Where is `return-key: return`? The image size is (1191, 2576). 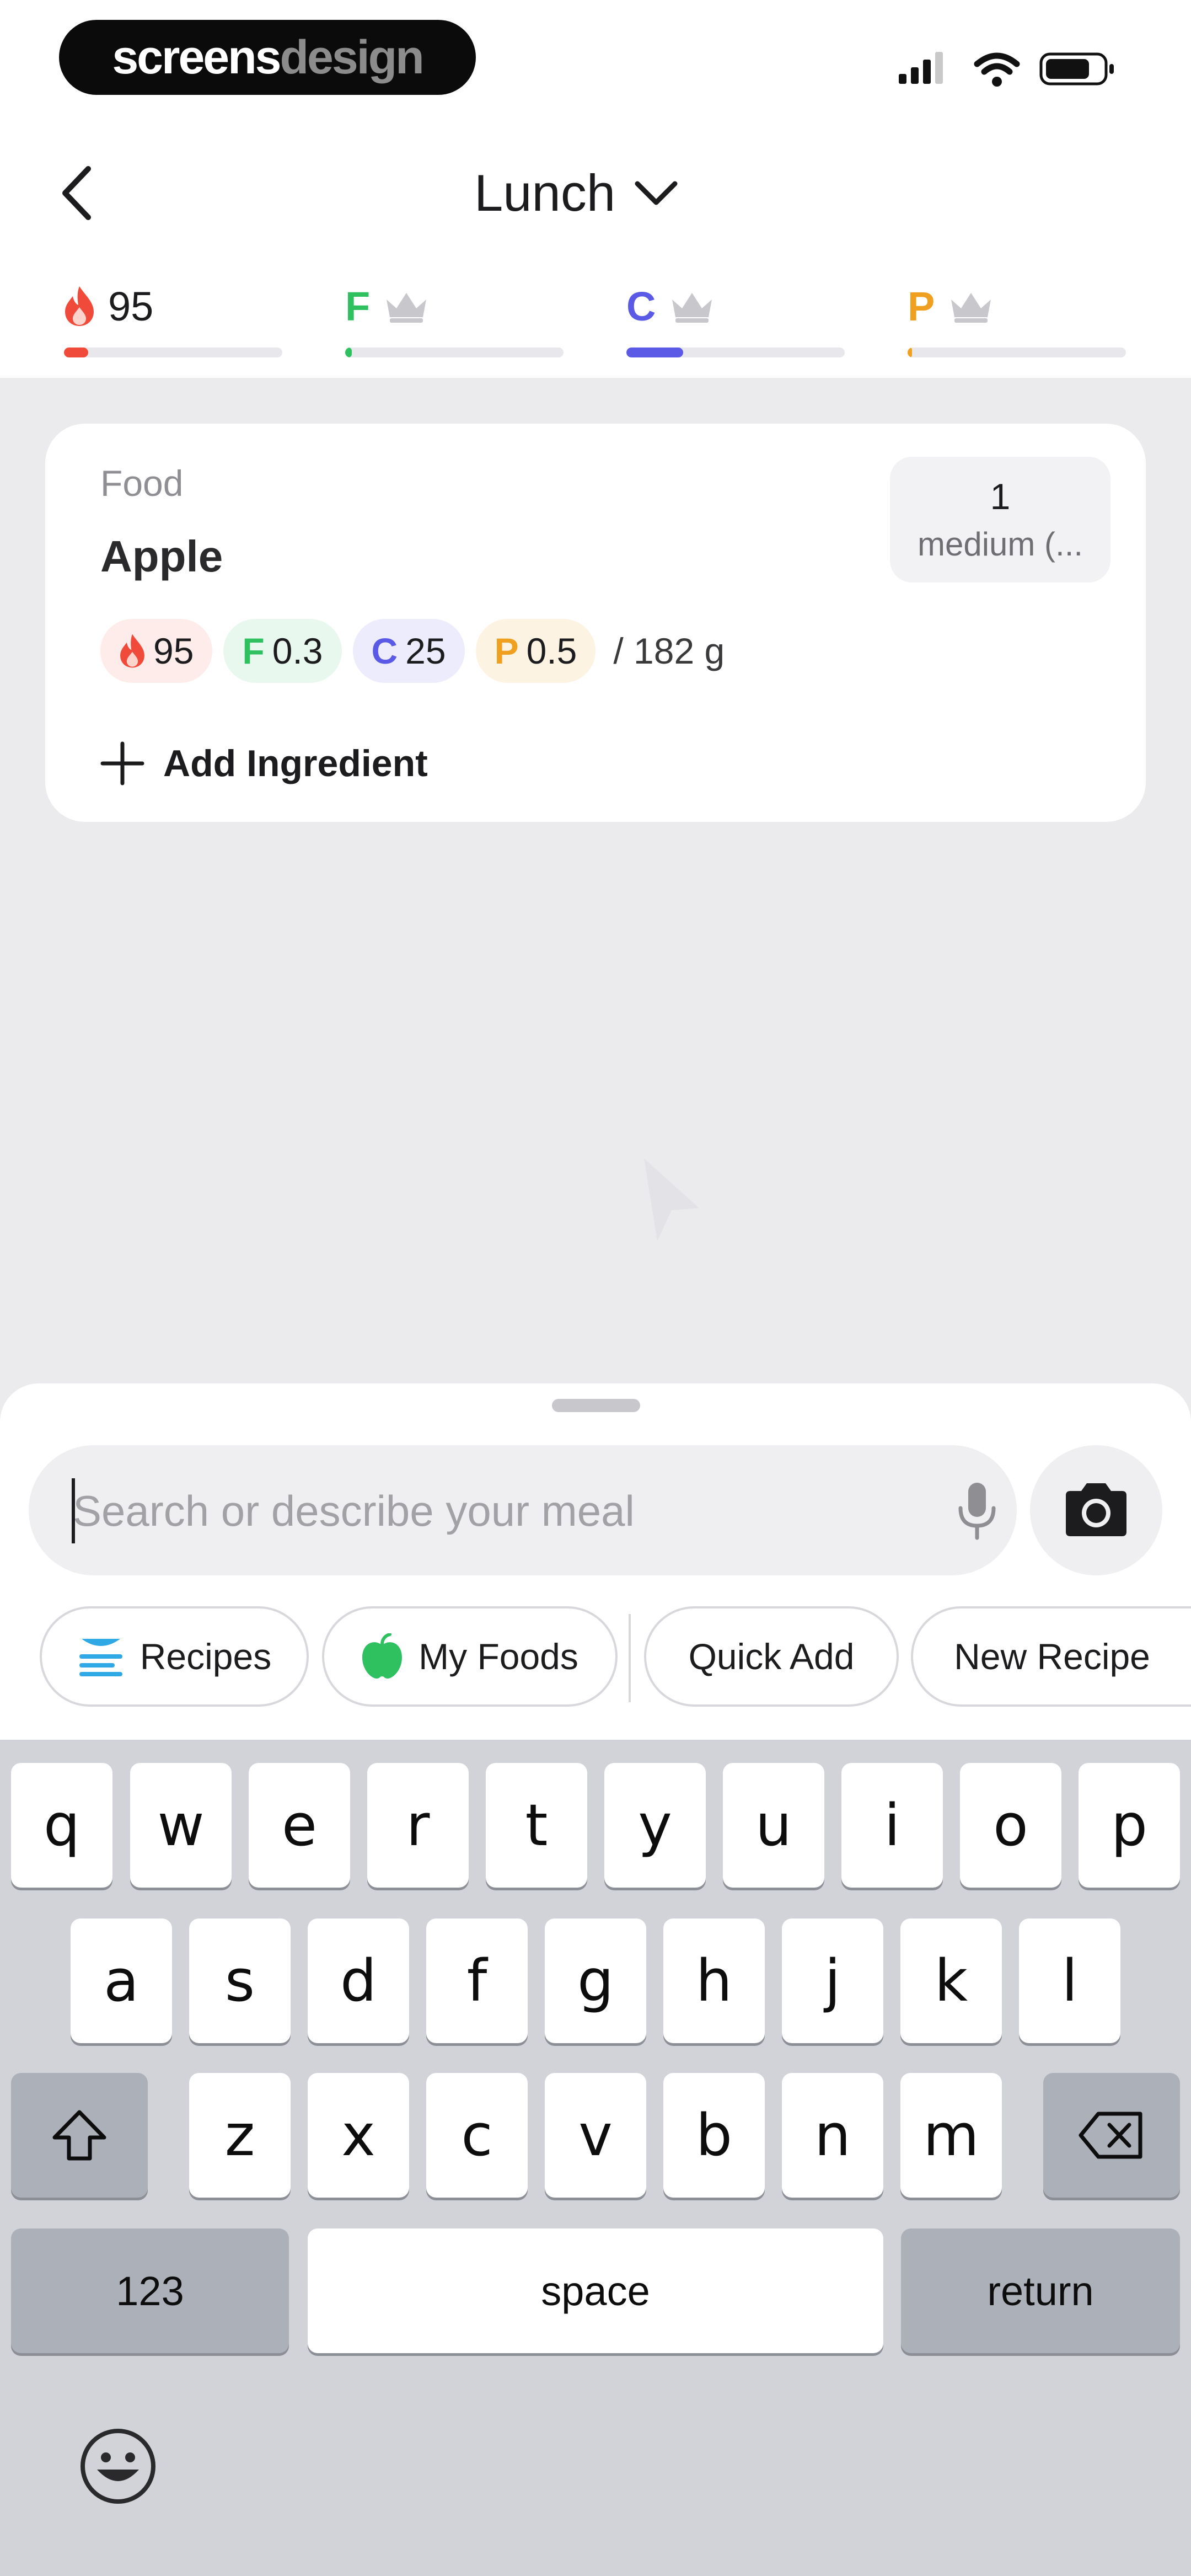
return-key: return is located at coordinates (1040, 2290).